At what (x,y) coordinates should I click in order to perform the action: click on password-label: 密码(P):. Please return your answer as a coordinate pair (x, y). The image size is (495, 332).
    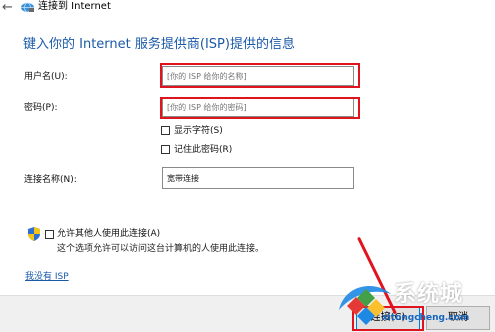
    Looking at the image, I should click on (41, 108).